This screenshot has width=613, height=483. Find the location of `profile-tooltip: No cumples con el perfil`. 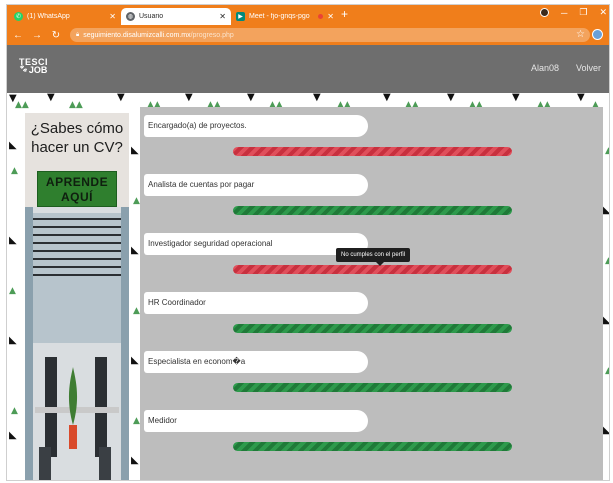

profile-tooltip: No cumples con el perfil is located at coordinates (373, 257).